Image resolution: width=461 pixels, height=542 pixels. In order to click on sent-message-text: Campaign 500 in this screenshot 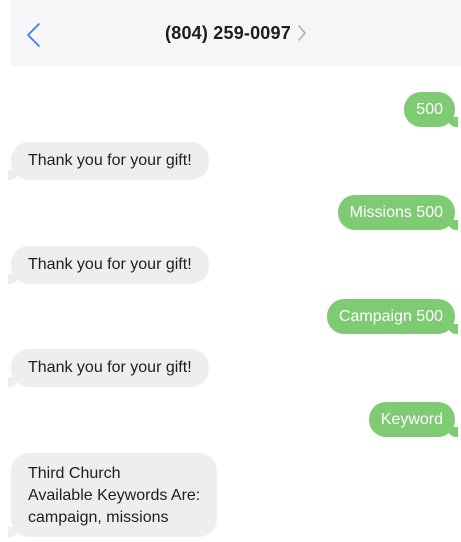, I will do `click(390, 316)`.